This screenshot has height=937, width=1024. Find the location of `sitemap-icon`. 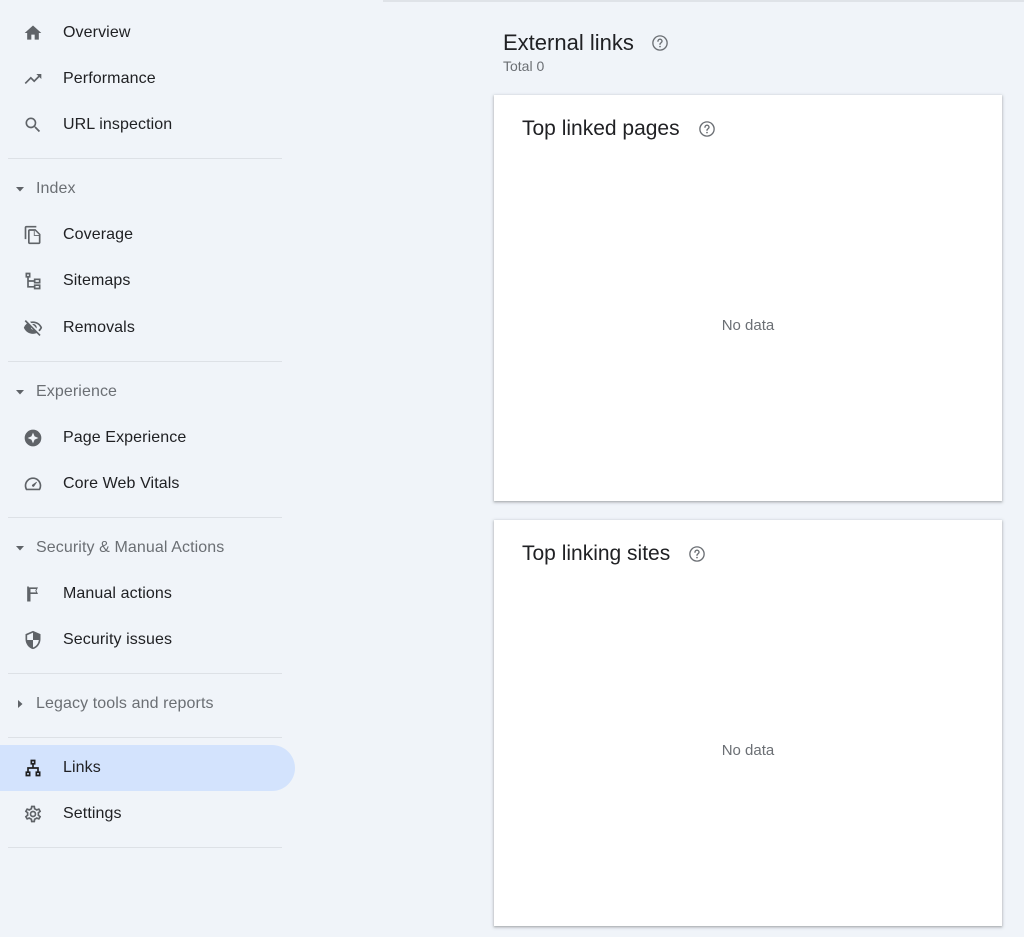

sitemap-icon is located at coordinates (33, 281).